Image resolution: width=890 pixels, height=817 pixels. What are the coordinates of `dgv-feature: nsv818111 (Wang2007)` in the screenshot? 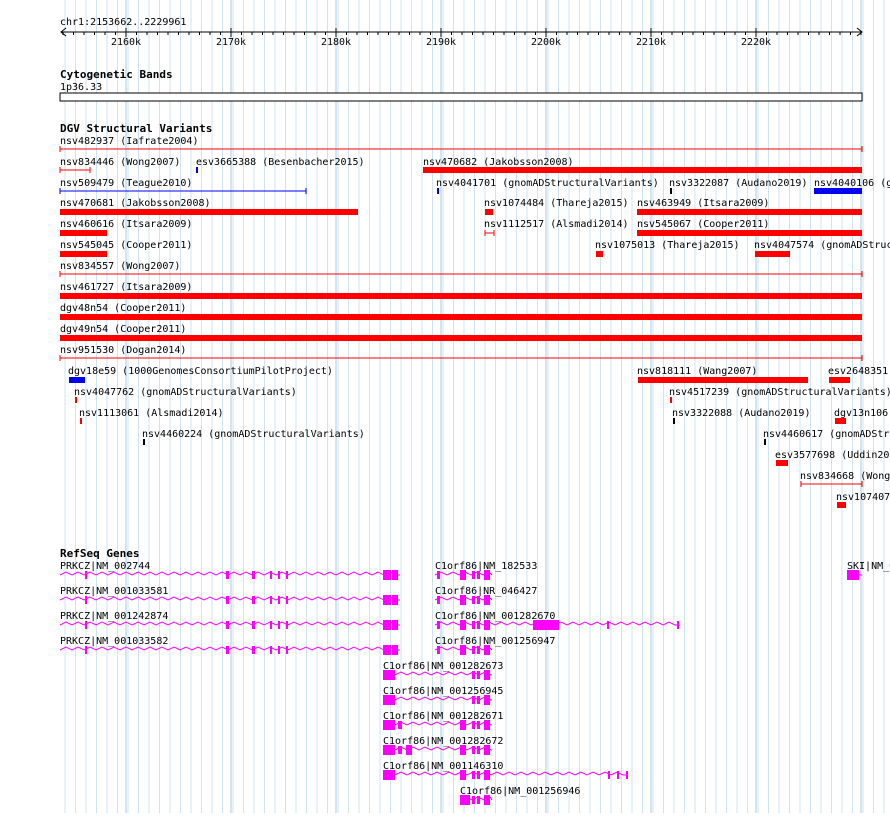 It's located at (722, 374).